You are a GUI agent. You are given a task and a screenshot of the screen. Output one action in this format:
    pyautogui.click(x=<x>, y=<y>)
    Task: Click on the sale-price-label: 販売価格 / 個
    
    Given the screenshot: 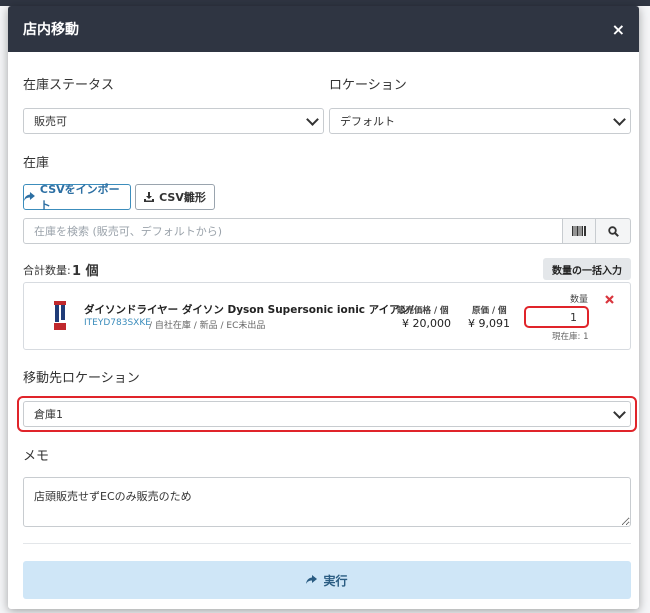 What is the action you would take?
    pyautogui.click(x=423, y=311)
    